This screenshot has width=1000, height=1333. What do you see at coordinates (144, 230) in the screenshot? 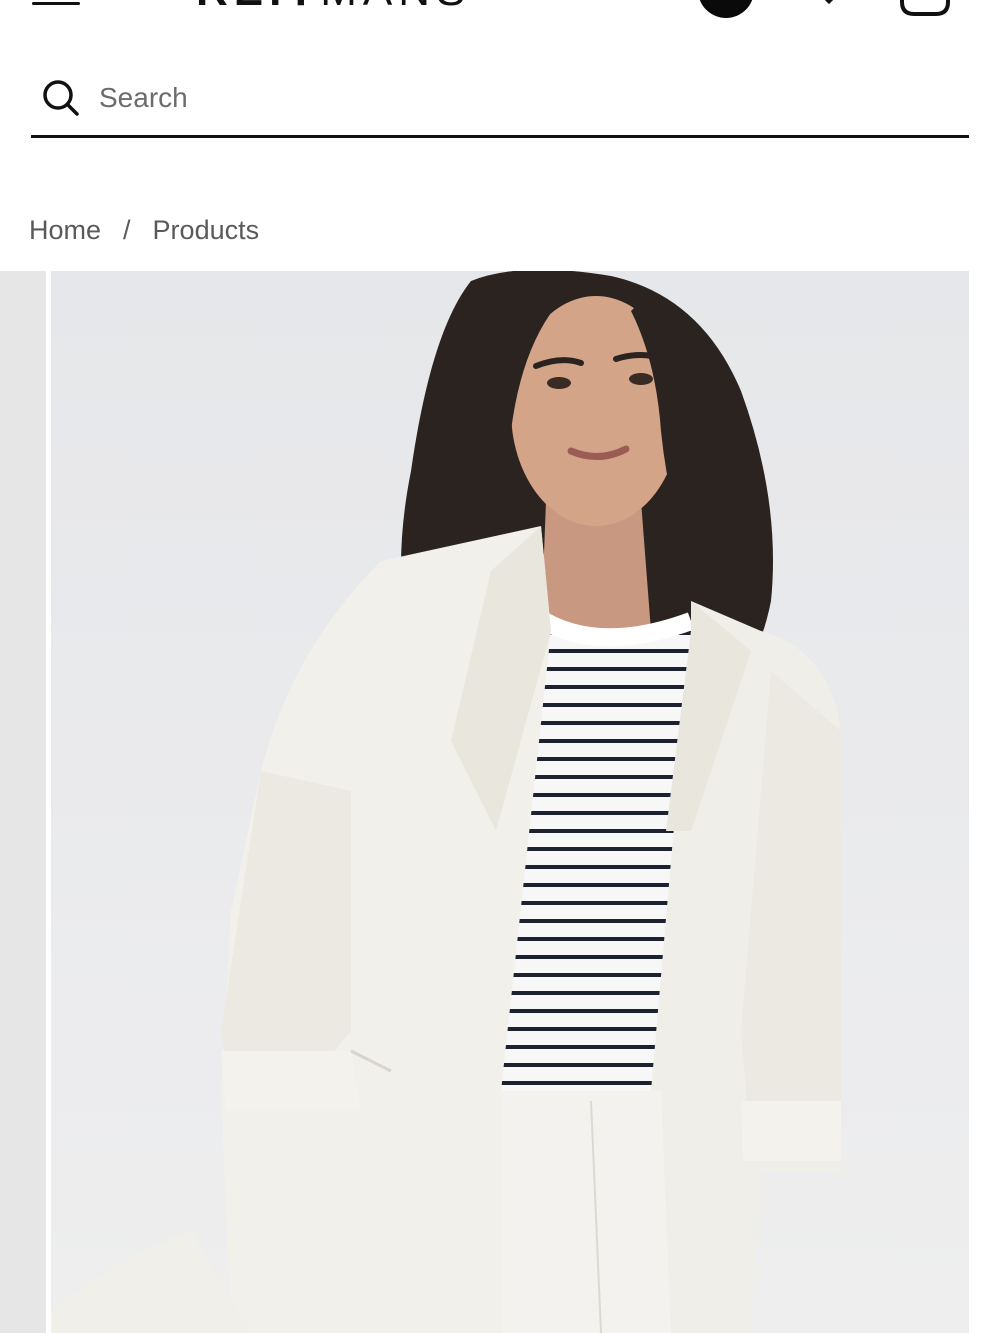
I see `breadcrumb: Home / Products` at bounding box center [144, 230].